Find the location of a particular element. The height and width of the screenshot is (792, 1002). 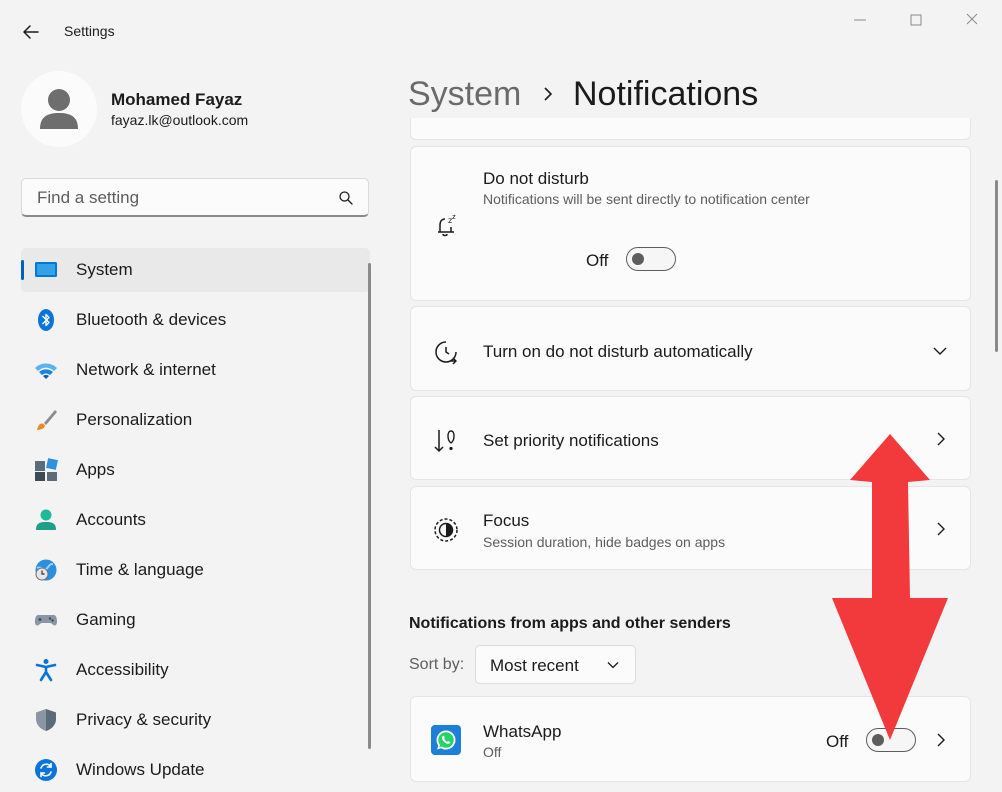

app-title: Settings is located at coordinates (89, 31).